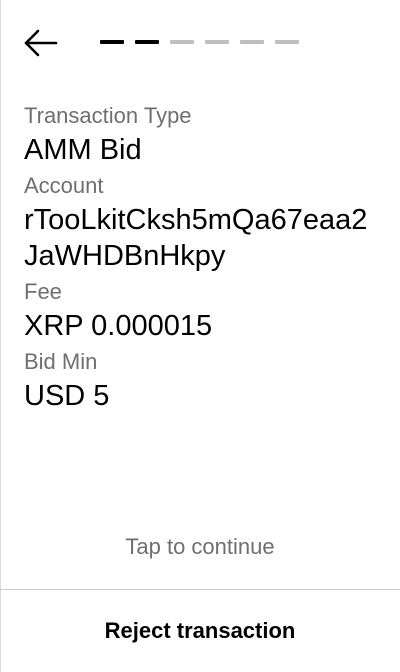  Describe the element at coordinates (67, 396) in the screenshot. I see `field-value: USD 5` at that location.